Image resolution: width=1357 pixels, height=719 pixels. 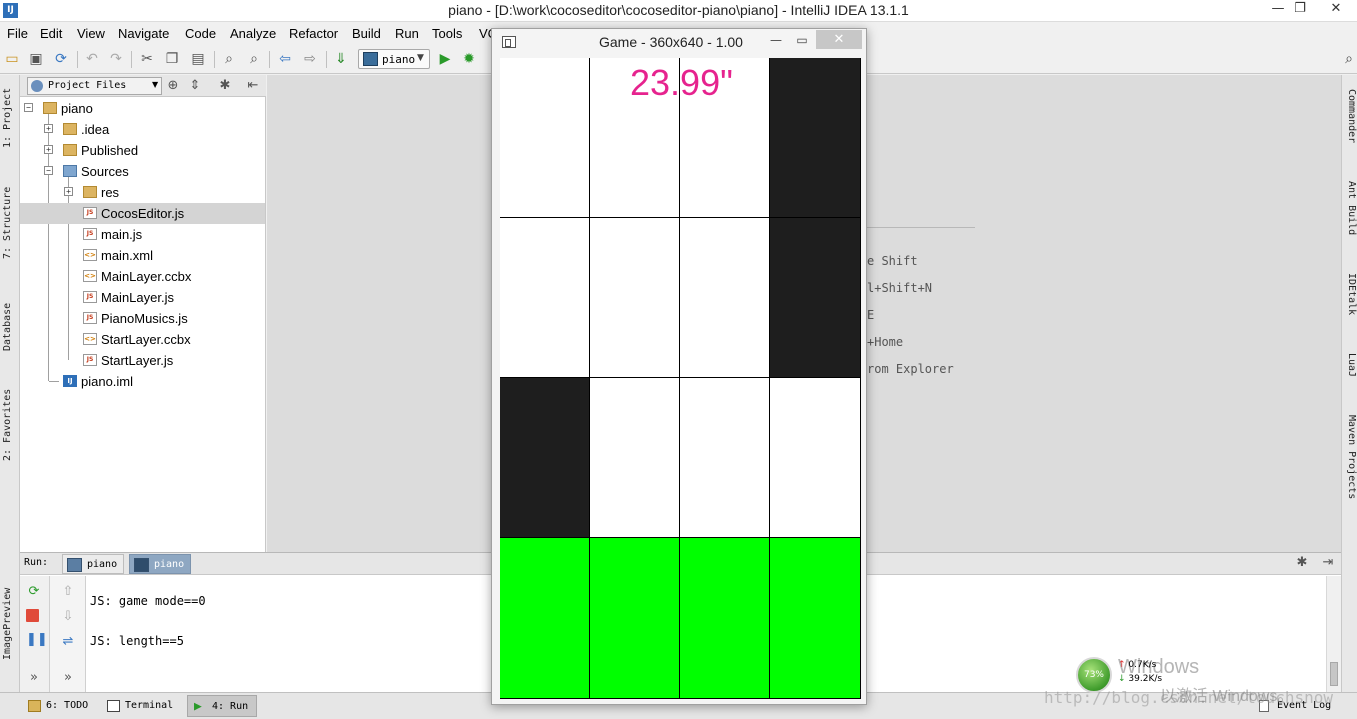 What do you see at coordinates (10, 624) in the screenshot?
I see `tab-image-preview: ImagePreview` at bounding box center [10, 624].